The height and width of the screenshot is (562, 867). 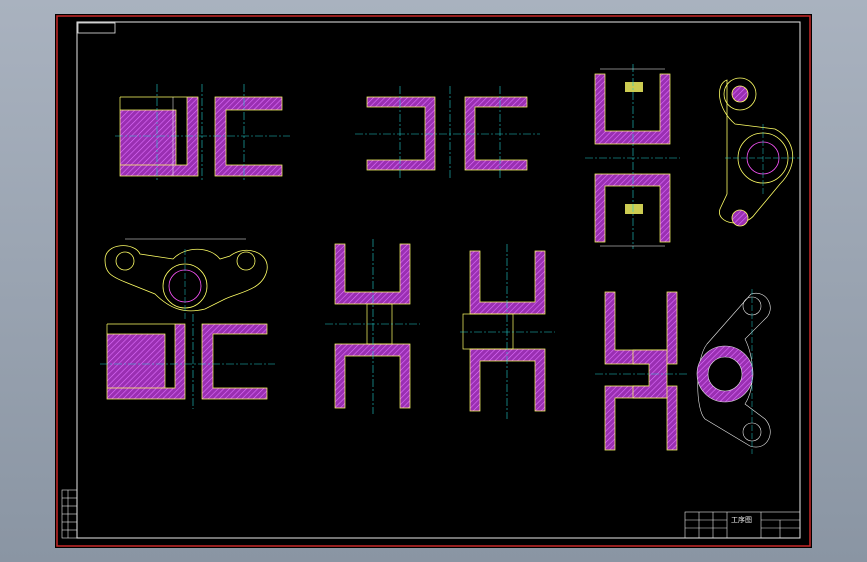 What do you see at coordinates (759, 152) in the screenshot?
I see `view-link-plan-top` at bounding box center [759, 152].